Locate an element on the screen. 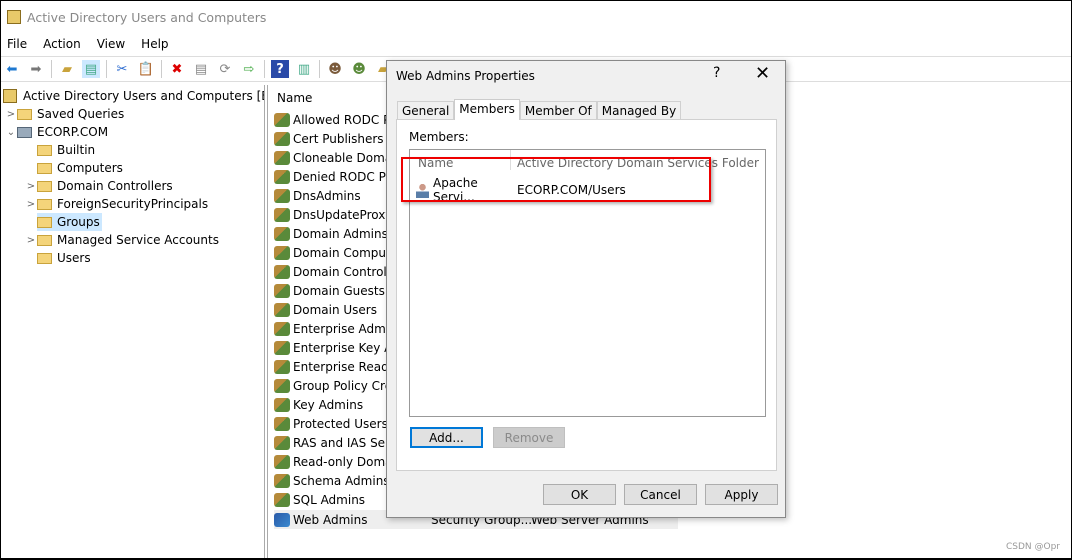  row-name: Key Admins is located at coordinates (328, 404).